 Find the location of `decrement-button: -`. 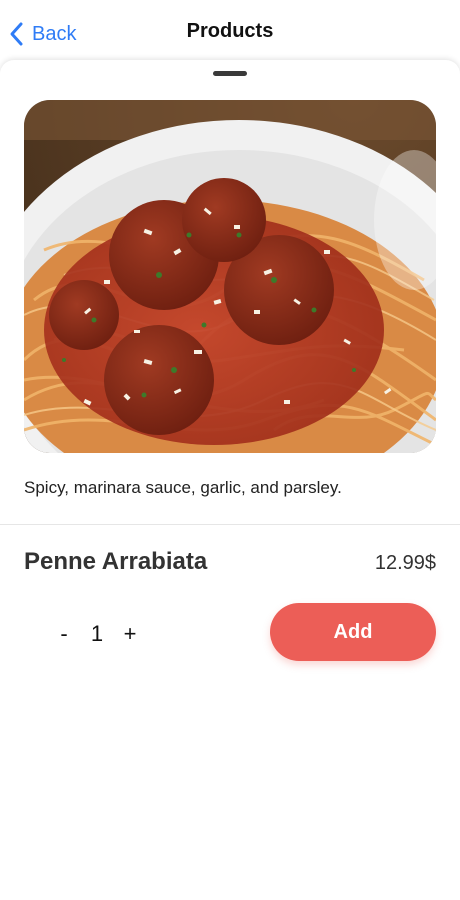

decrement-button: - is located at coordinates (64, 634).